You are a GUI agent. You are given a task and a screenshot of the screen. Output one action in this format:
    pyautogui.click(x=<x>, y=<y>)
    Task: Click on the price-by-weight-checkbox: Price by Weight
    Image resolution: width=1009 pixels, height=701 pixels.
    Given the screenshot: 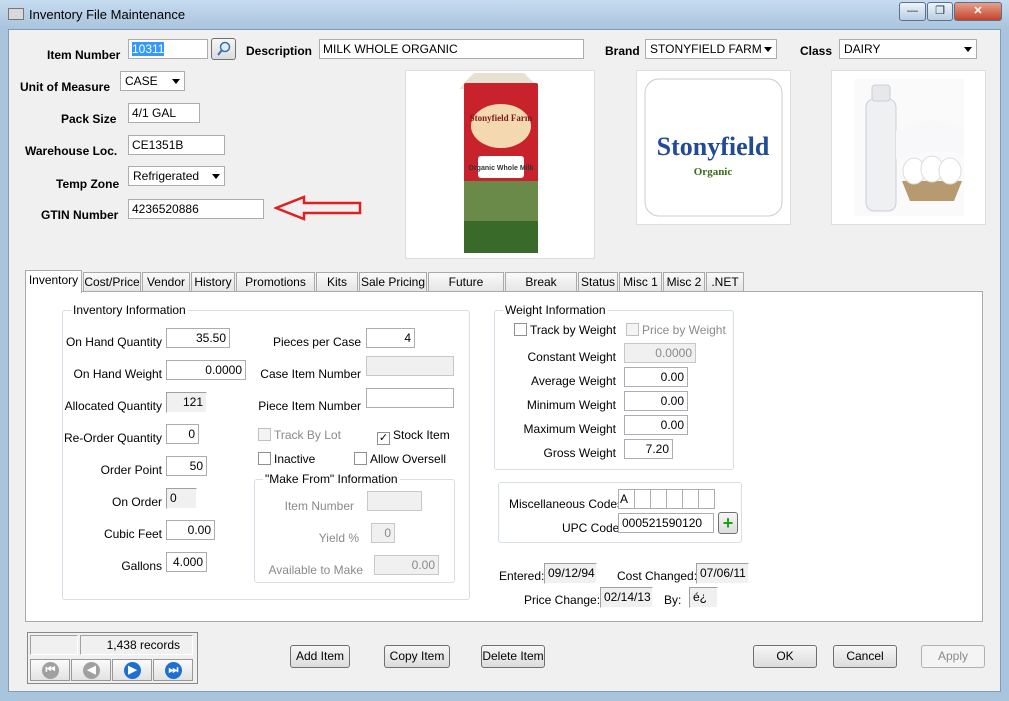 What is the action you would take?
    pyautogui.click(x=676, y=330)
    